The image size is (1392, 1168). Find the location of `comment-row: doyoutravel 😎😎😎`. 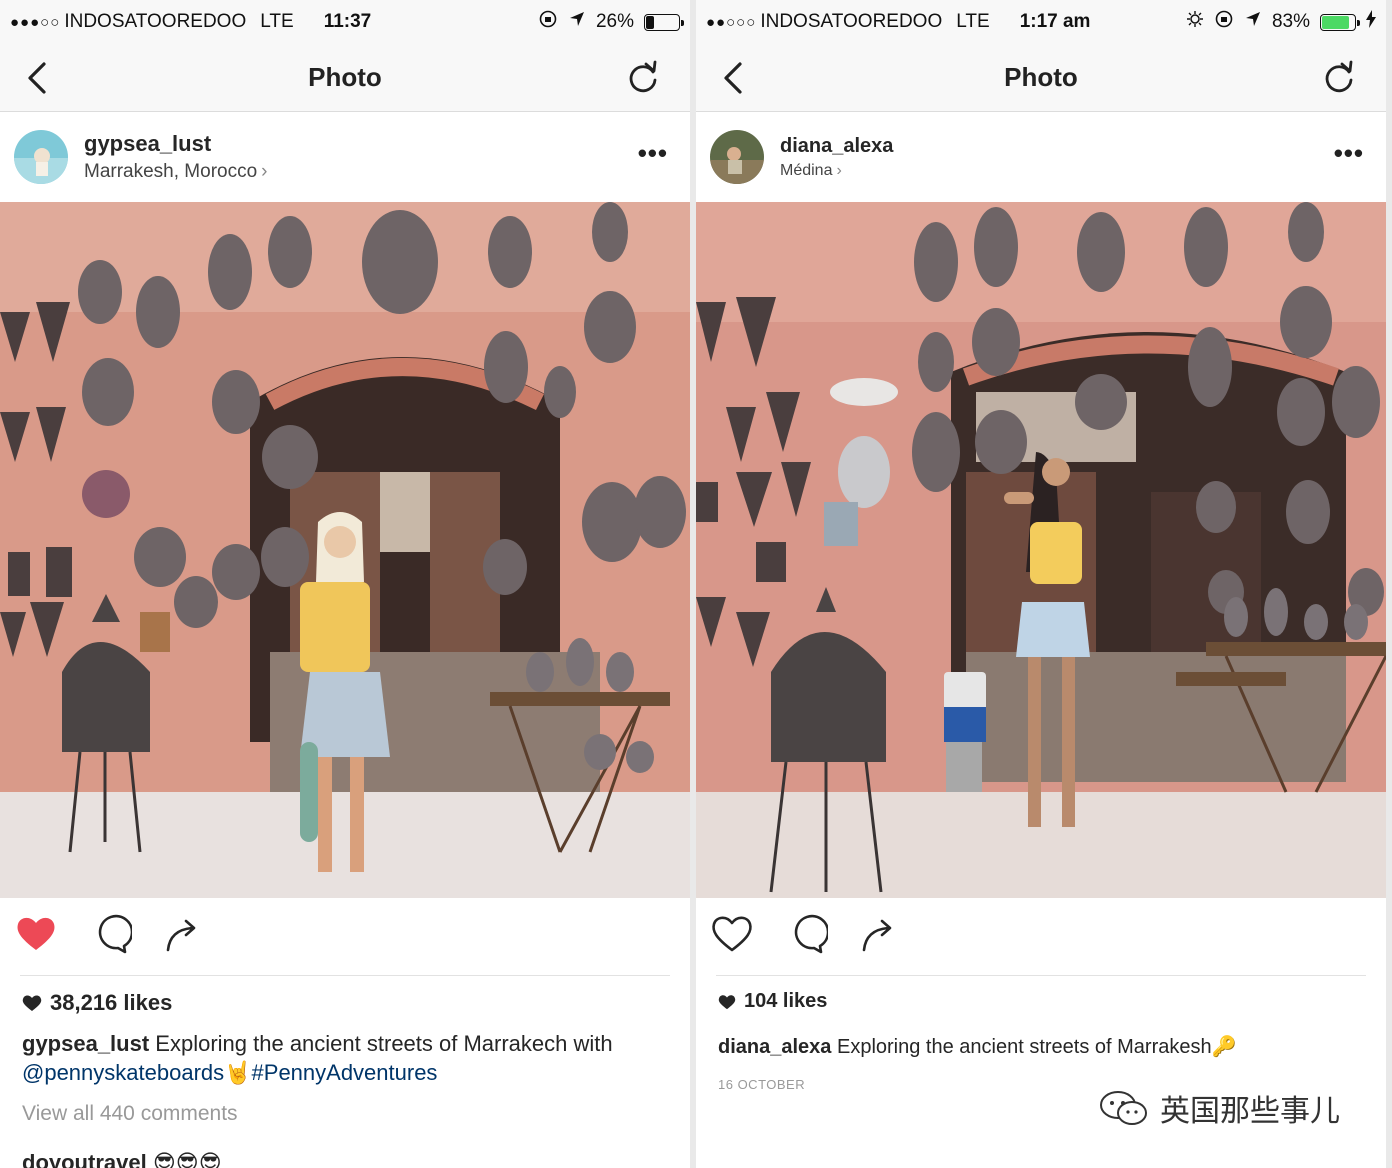

comment-row: doyoutravel 😎😎😎 is located at coordinates (122, 1159).